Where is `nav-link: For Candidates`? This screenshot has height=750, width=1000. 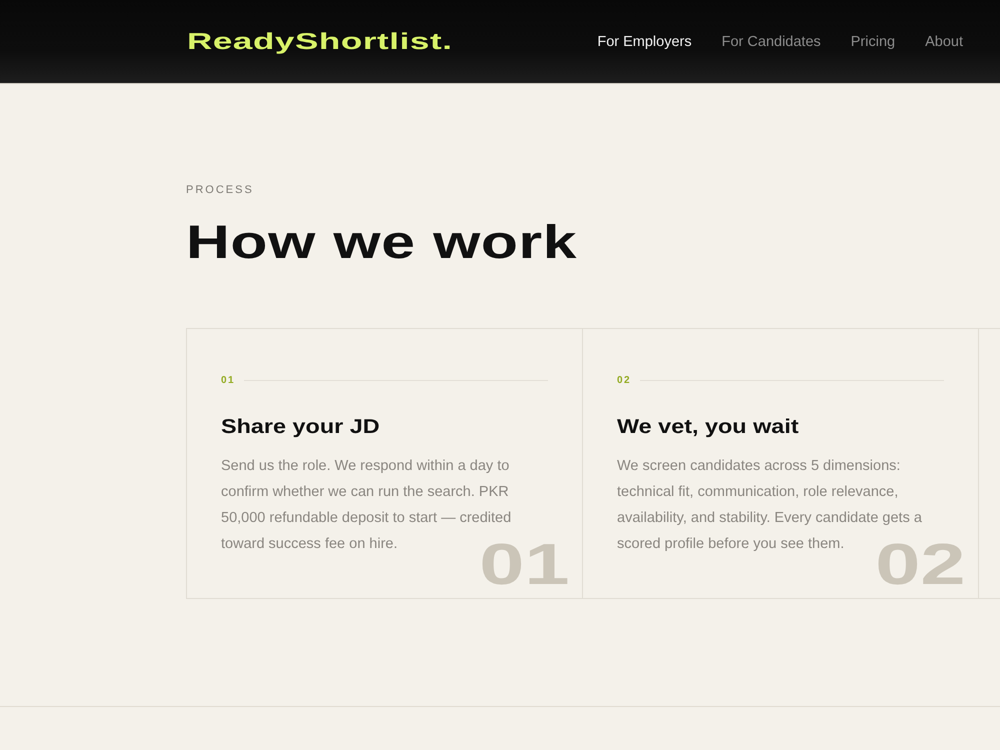 nav-link: For Candidates is located at coordinates (771, 42).